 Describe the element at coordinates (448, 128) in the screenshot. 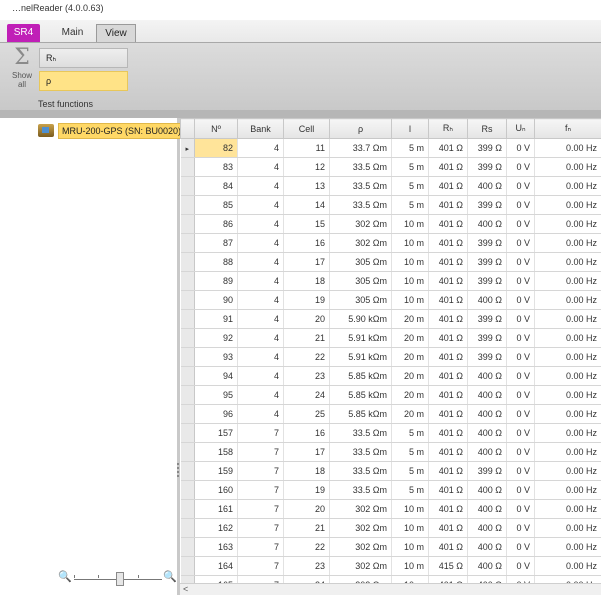

I see `column-header: Rₕ` at that location.